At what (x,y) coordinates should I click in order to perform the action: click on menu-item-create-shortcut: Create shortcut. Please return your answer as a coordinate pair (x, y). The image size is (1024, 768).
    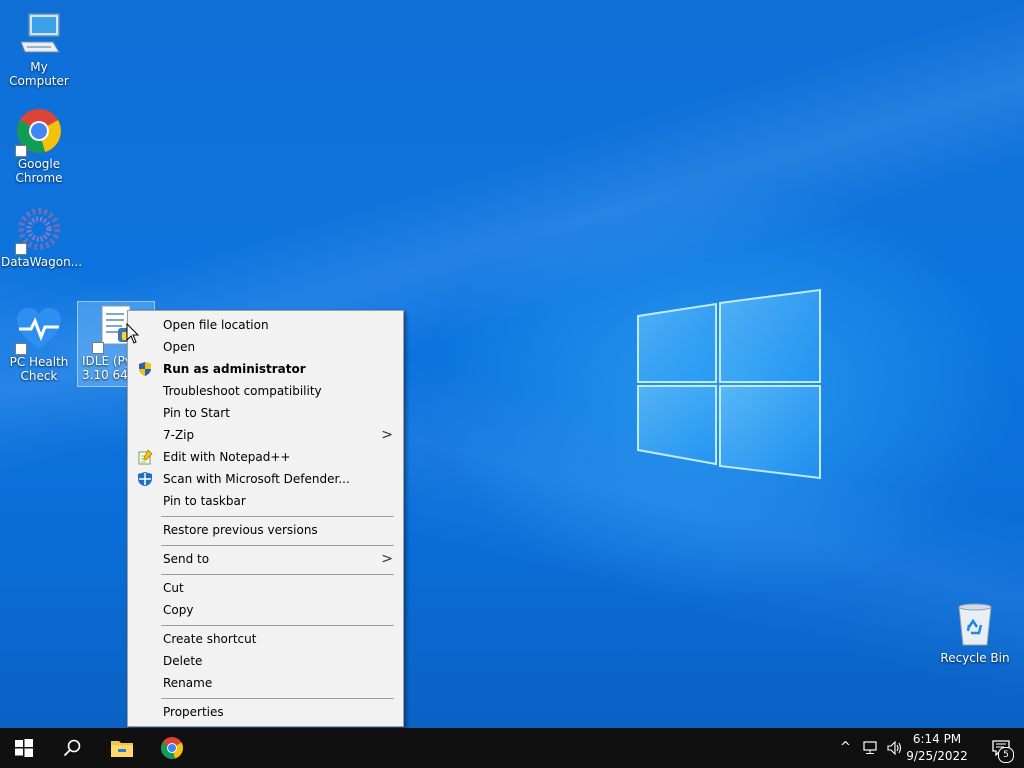
    Looking at the image, I should click on (265, 639).